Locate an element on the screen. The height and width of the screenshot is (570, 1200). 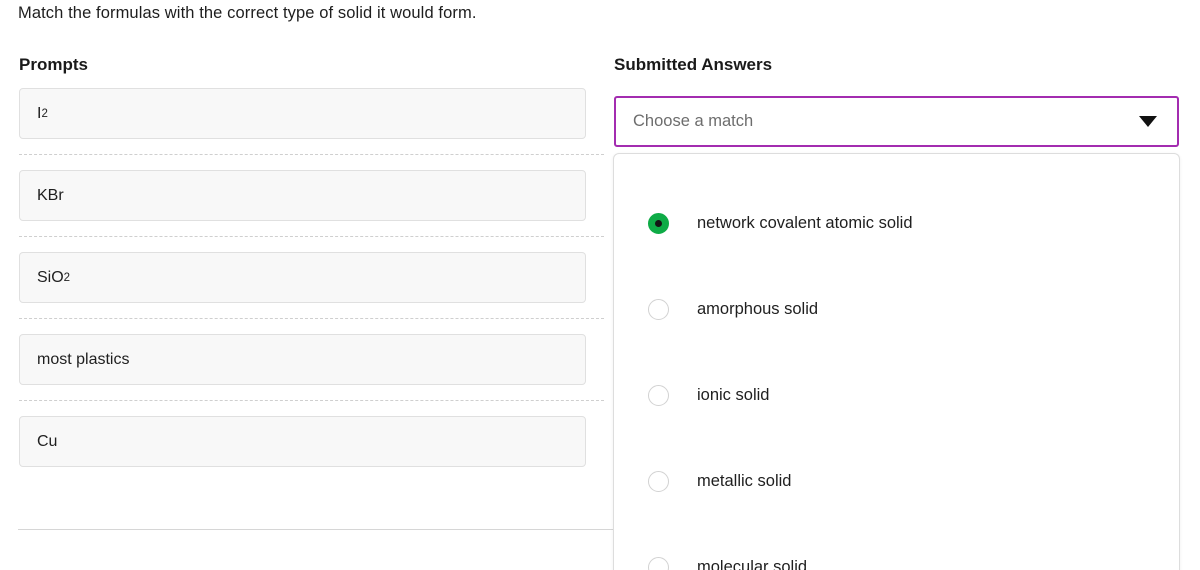
prompts-column-heading: Prompts is located at coordinates (53, 64).